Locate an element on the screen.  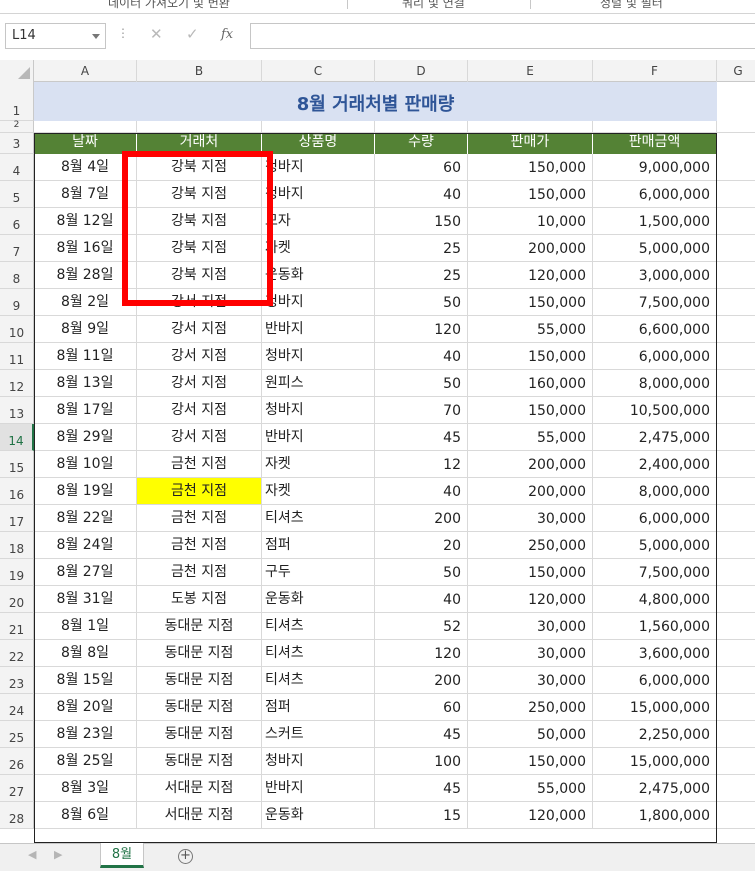
table-header-col-e: 판매가 is located at coordinates (530, 143).